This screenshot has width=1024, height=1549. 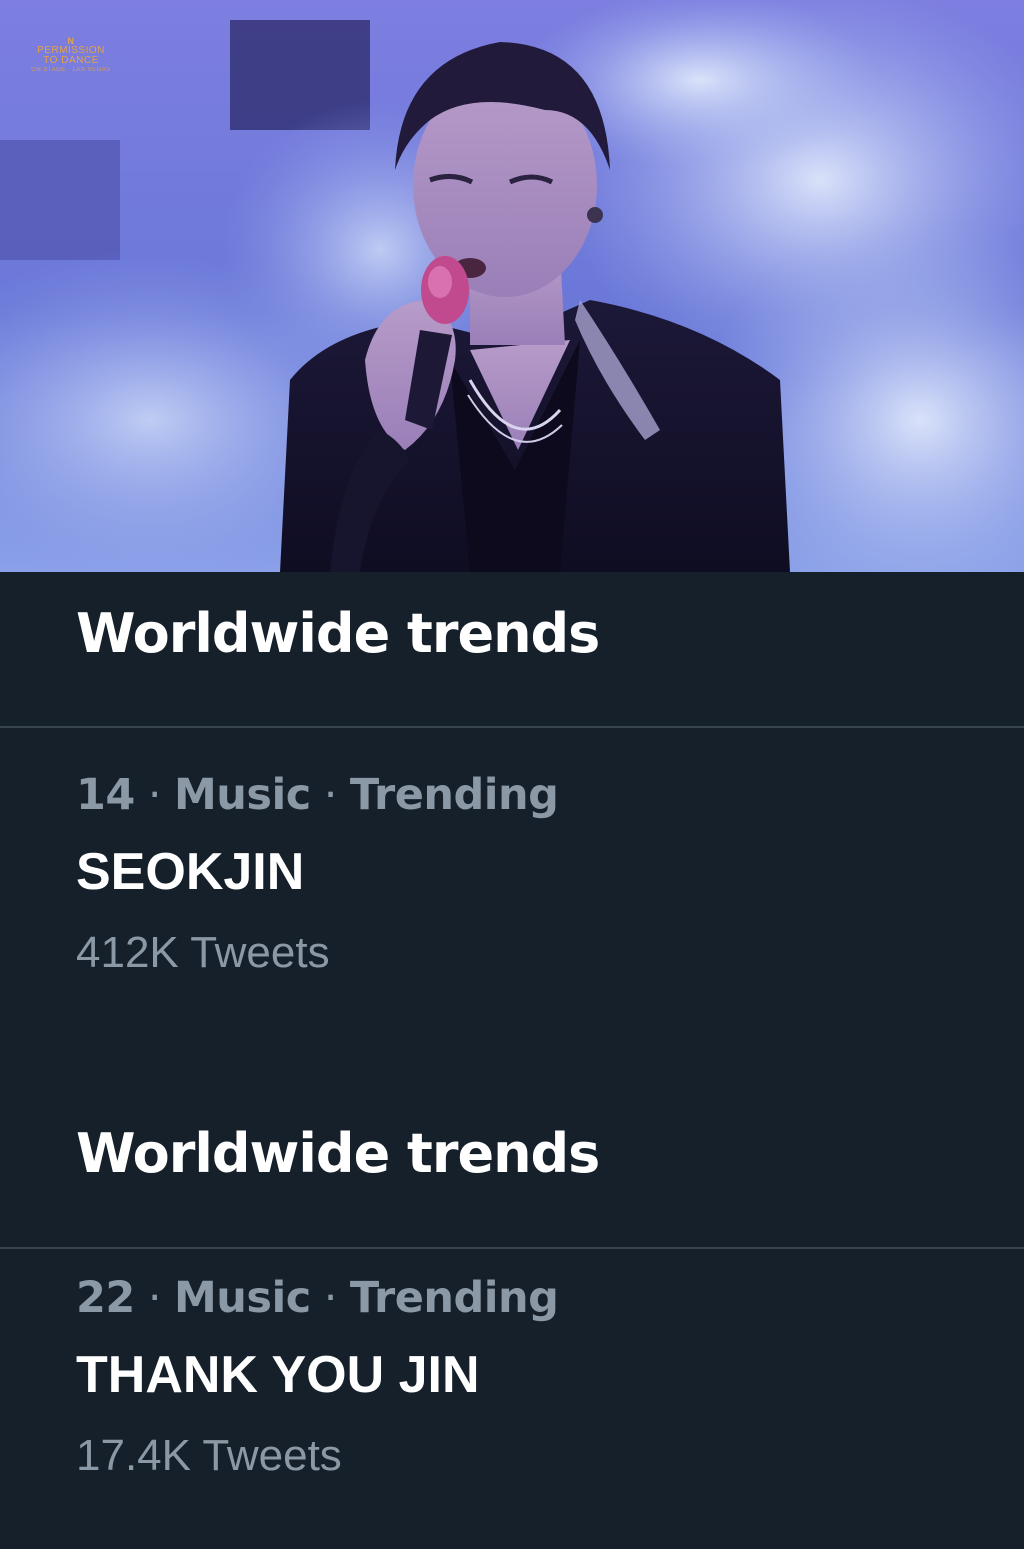 What do you see at coordinates (105, 795) in the screenshot?
I see `trend-rank: 14` at bounding box center [105, 795].